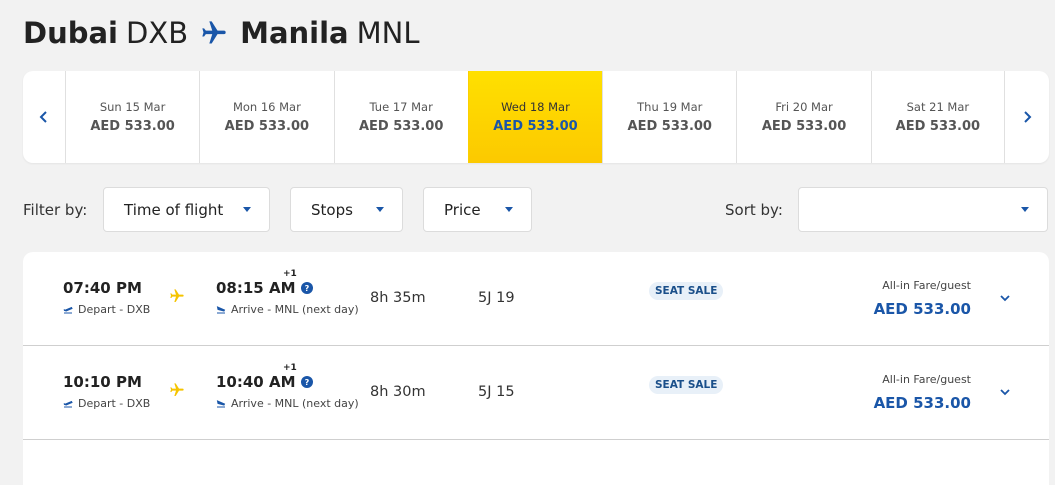 This screenshot has width=1055, height=485. I want to click on date-cell-wed-18-selected: Wed 18 Mar AED 533.00, so click(535, 117).